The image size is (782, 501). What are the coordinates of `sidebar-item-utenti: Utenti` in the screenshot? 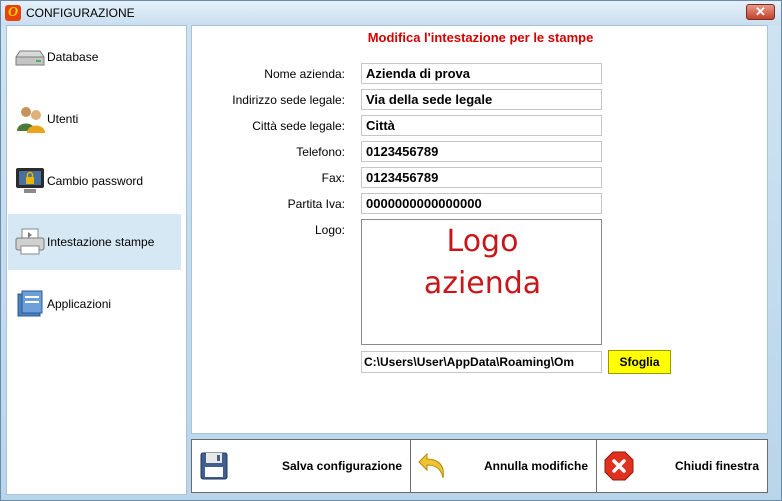 It's located at (94, 119).